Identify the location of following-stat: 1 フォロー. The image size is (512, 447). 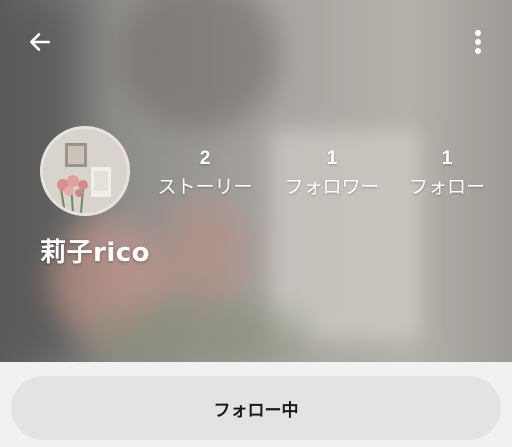
(447, 174).